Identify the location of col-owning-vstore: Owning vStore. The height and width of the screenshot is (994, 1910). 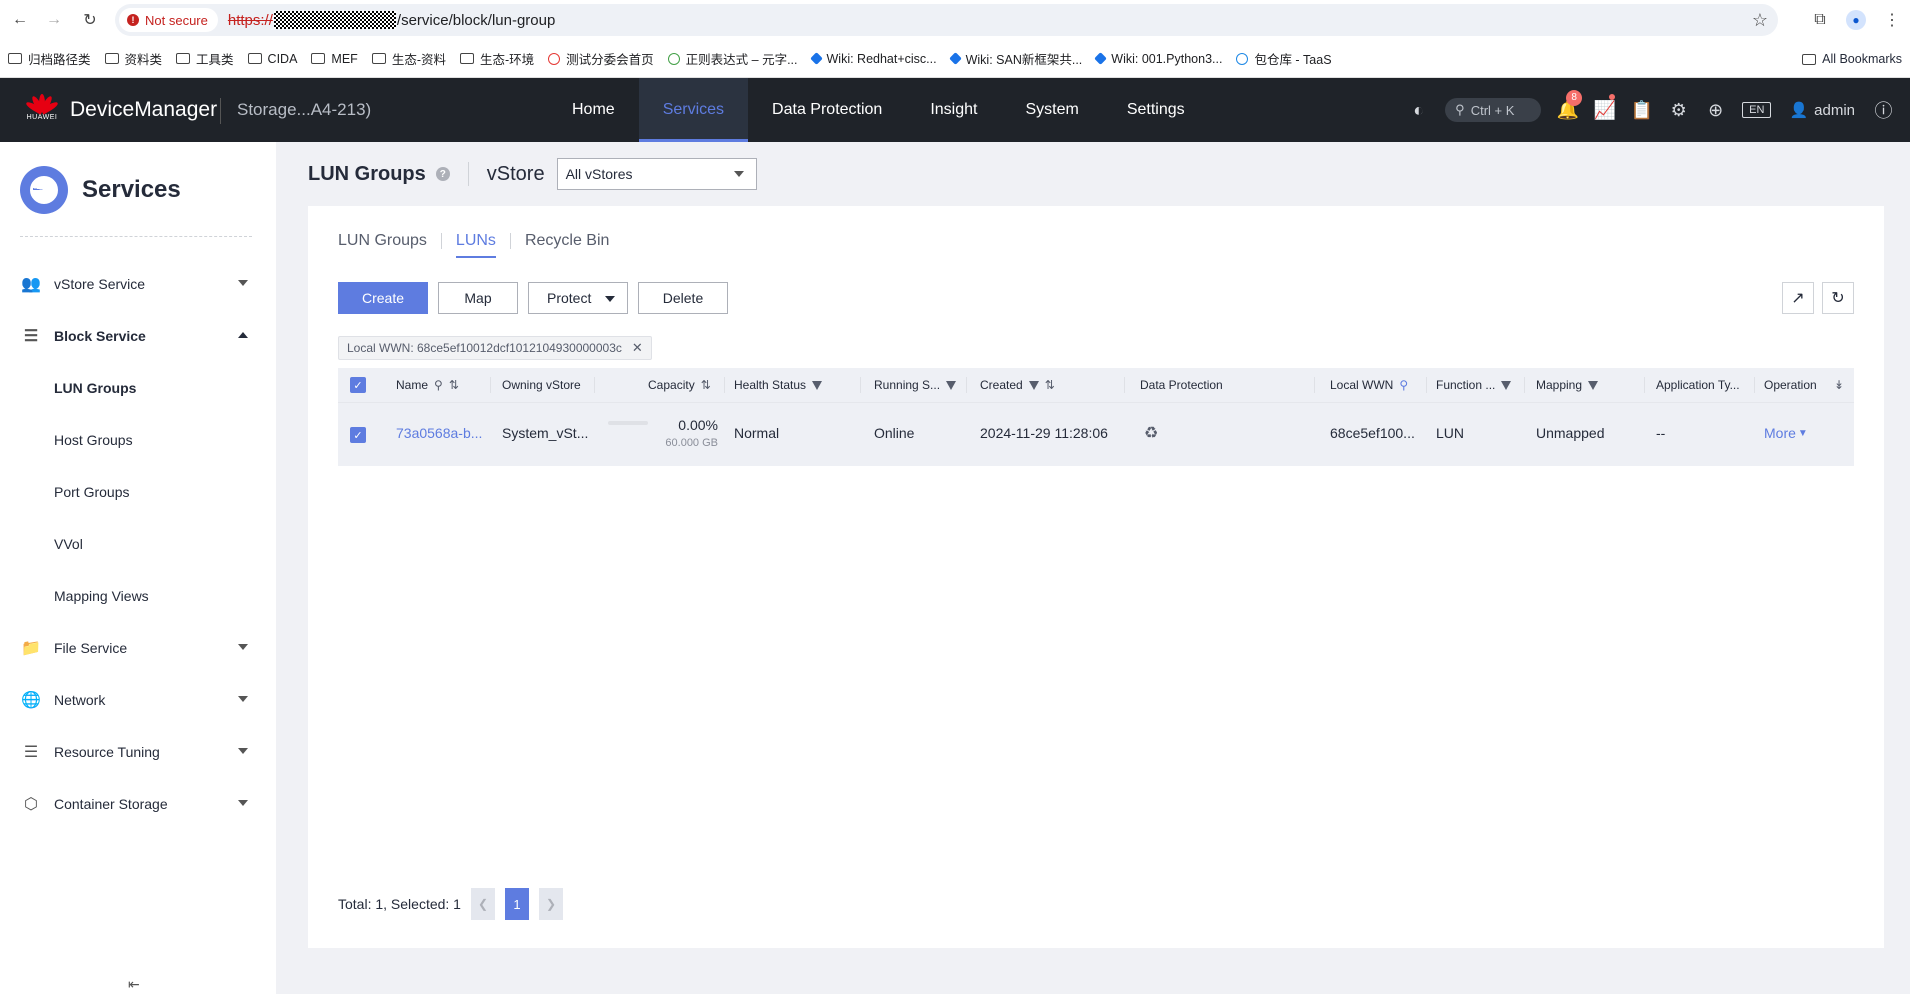
(541, 385).